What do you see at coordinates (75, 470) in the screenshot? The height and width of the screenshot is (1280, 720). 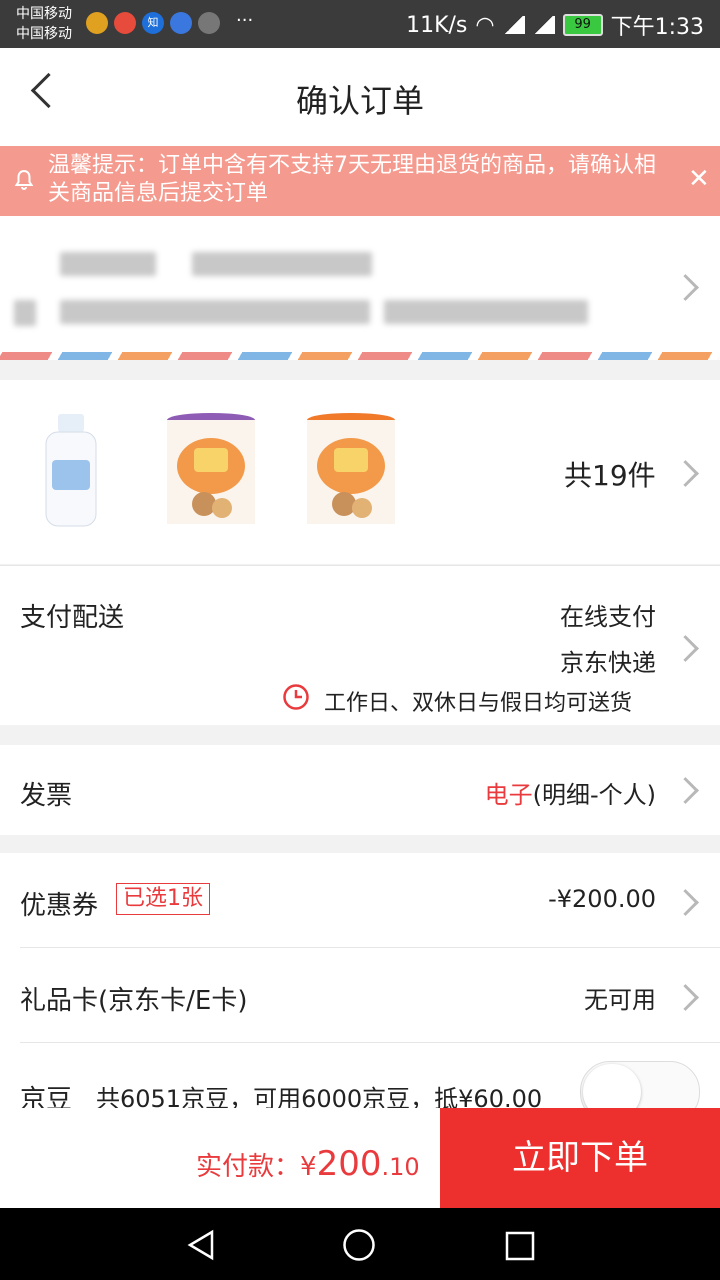 I see `product-image-lotion` at bounding box center [75, 470].